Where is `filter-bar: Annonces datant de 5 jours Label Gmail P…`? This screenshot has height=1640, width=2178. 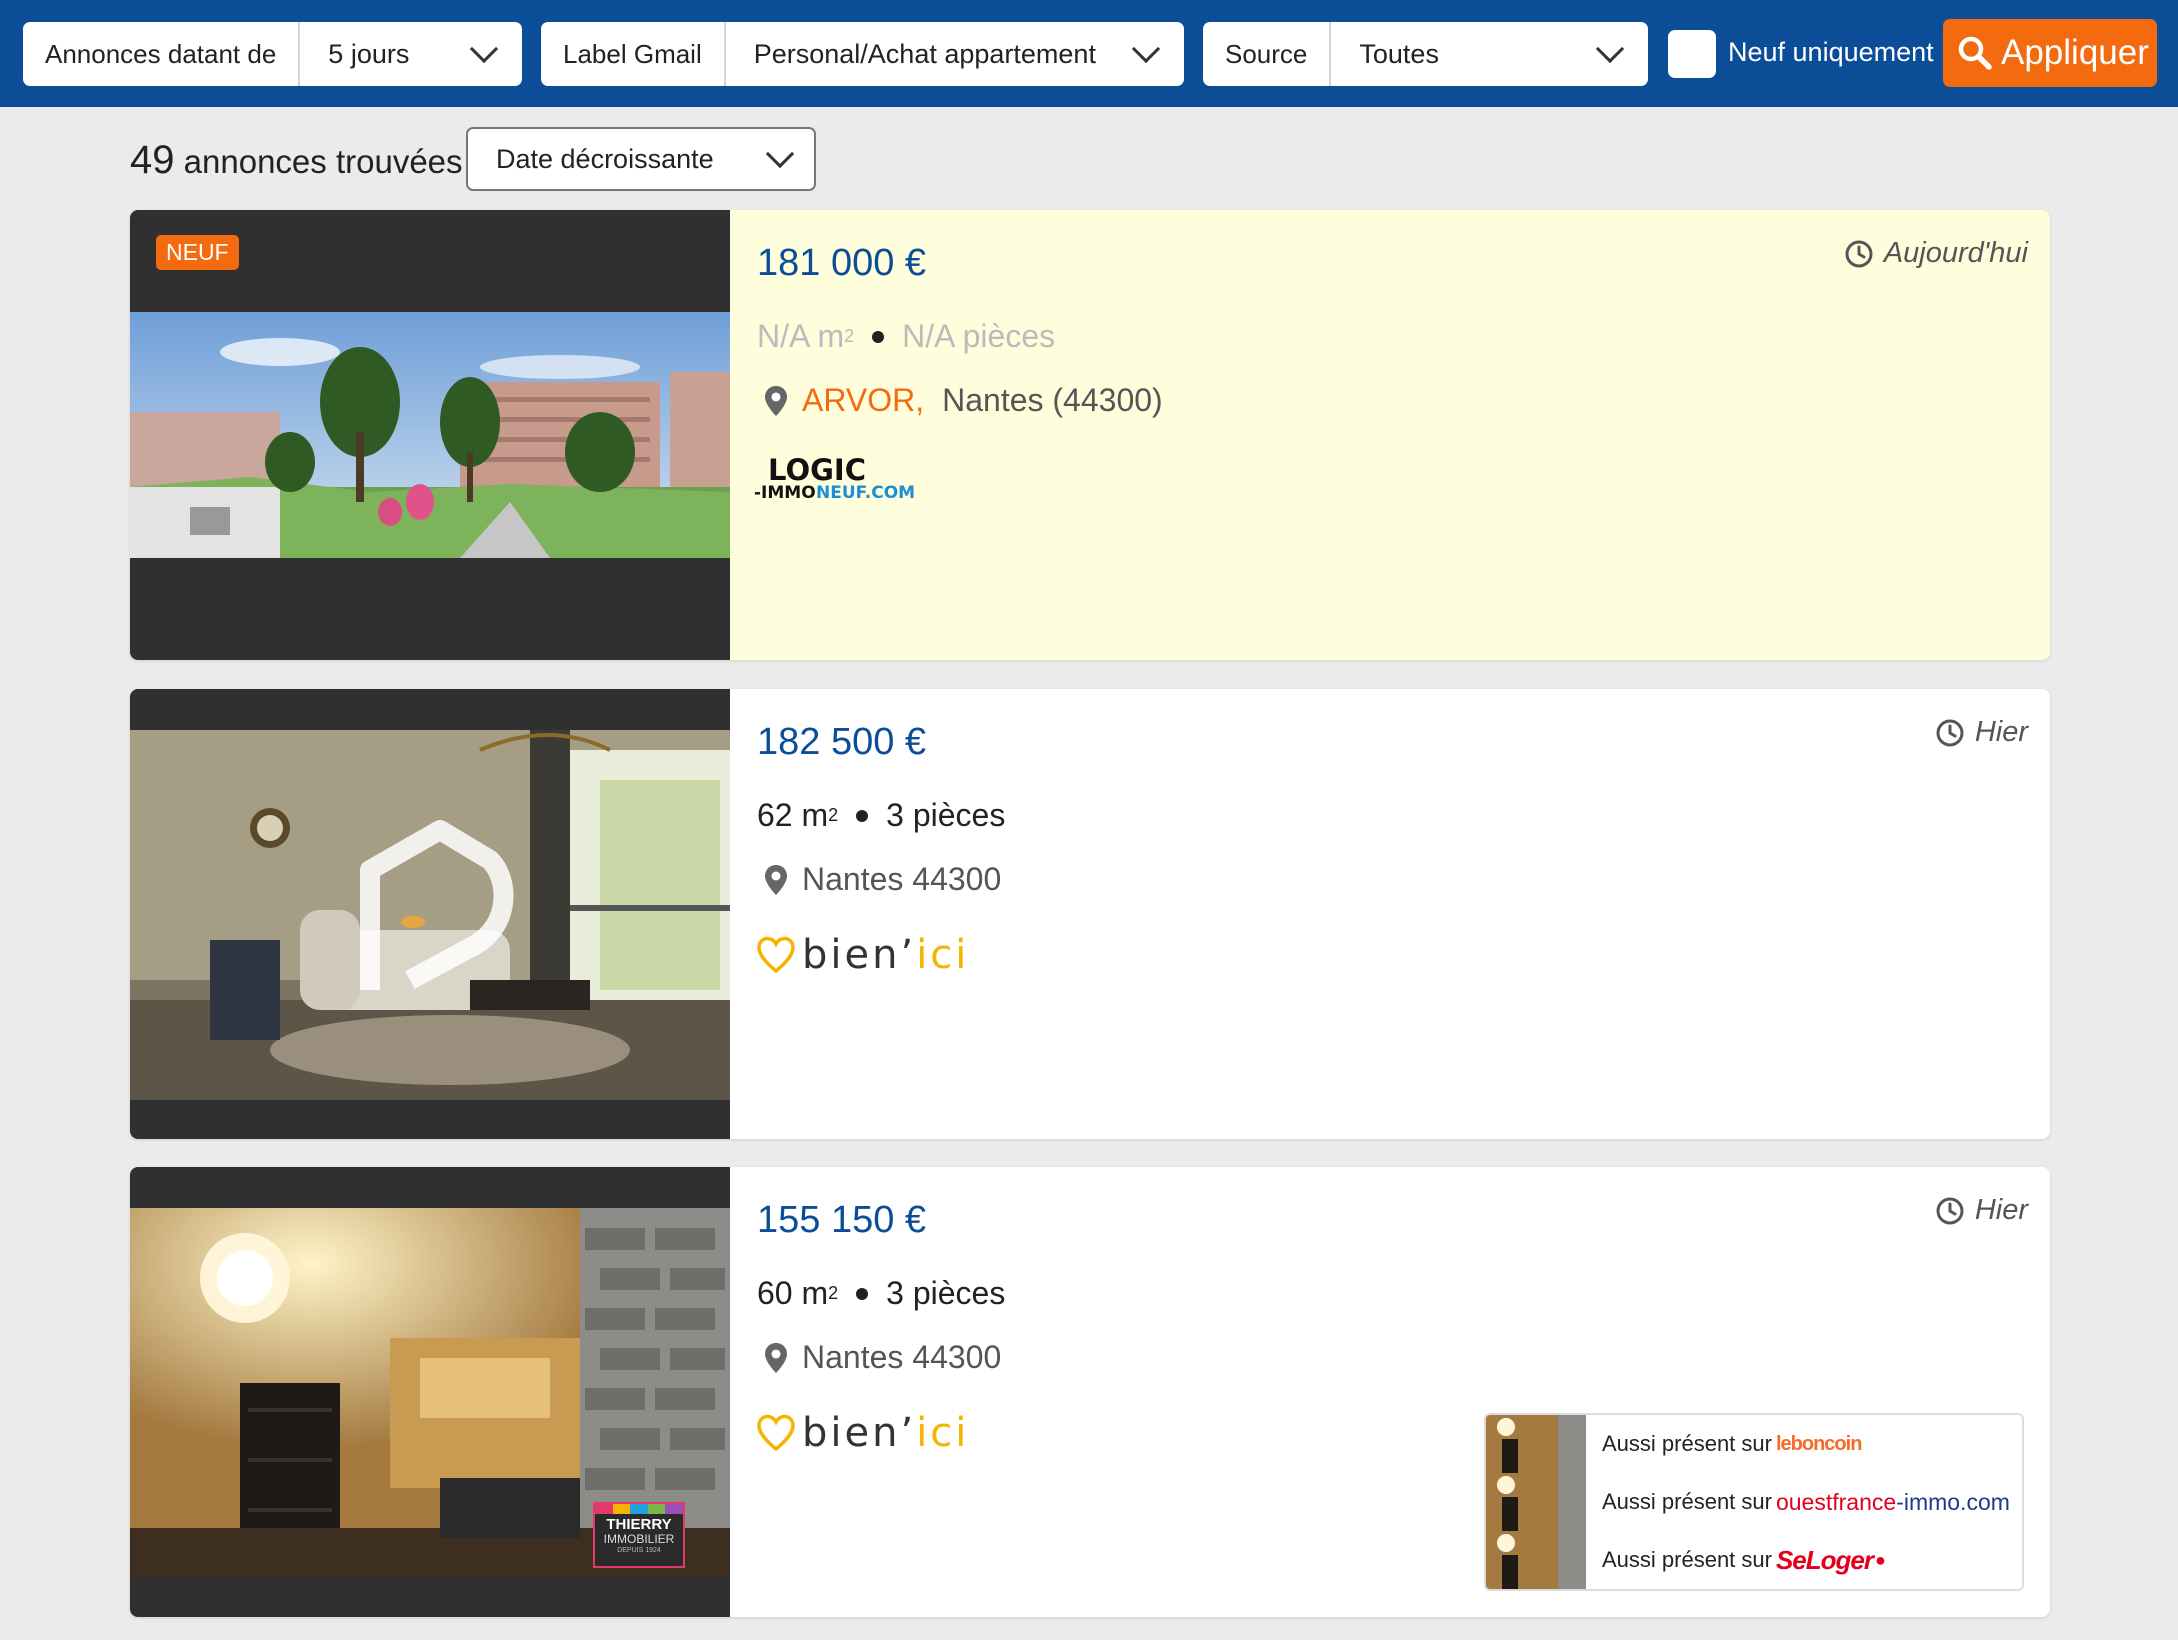 filter-bar: Annonces datant de 5 jours Label Gmail P… is located at coordinates (1089, 53).